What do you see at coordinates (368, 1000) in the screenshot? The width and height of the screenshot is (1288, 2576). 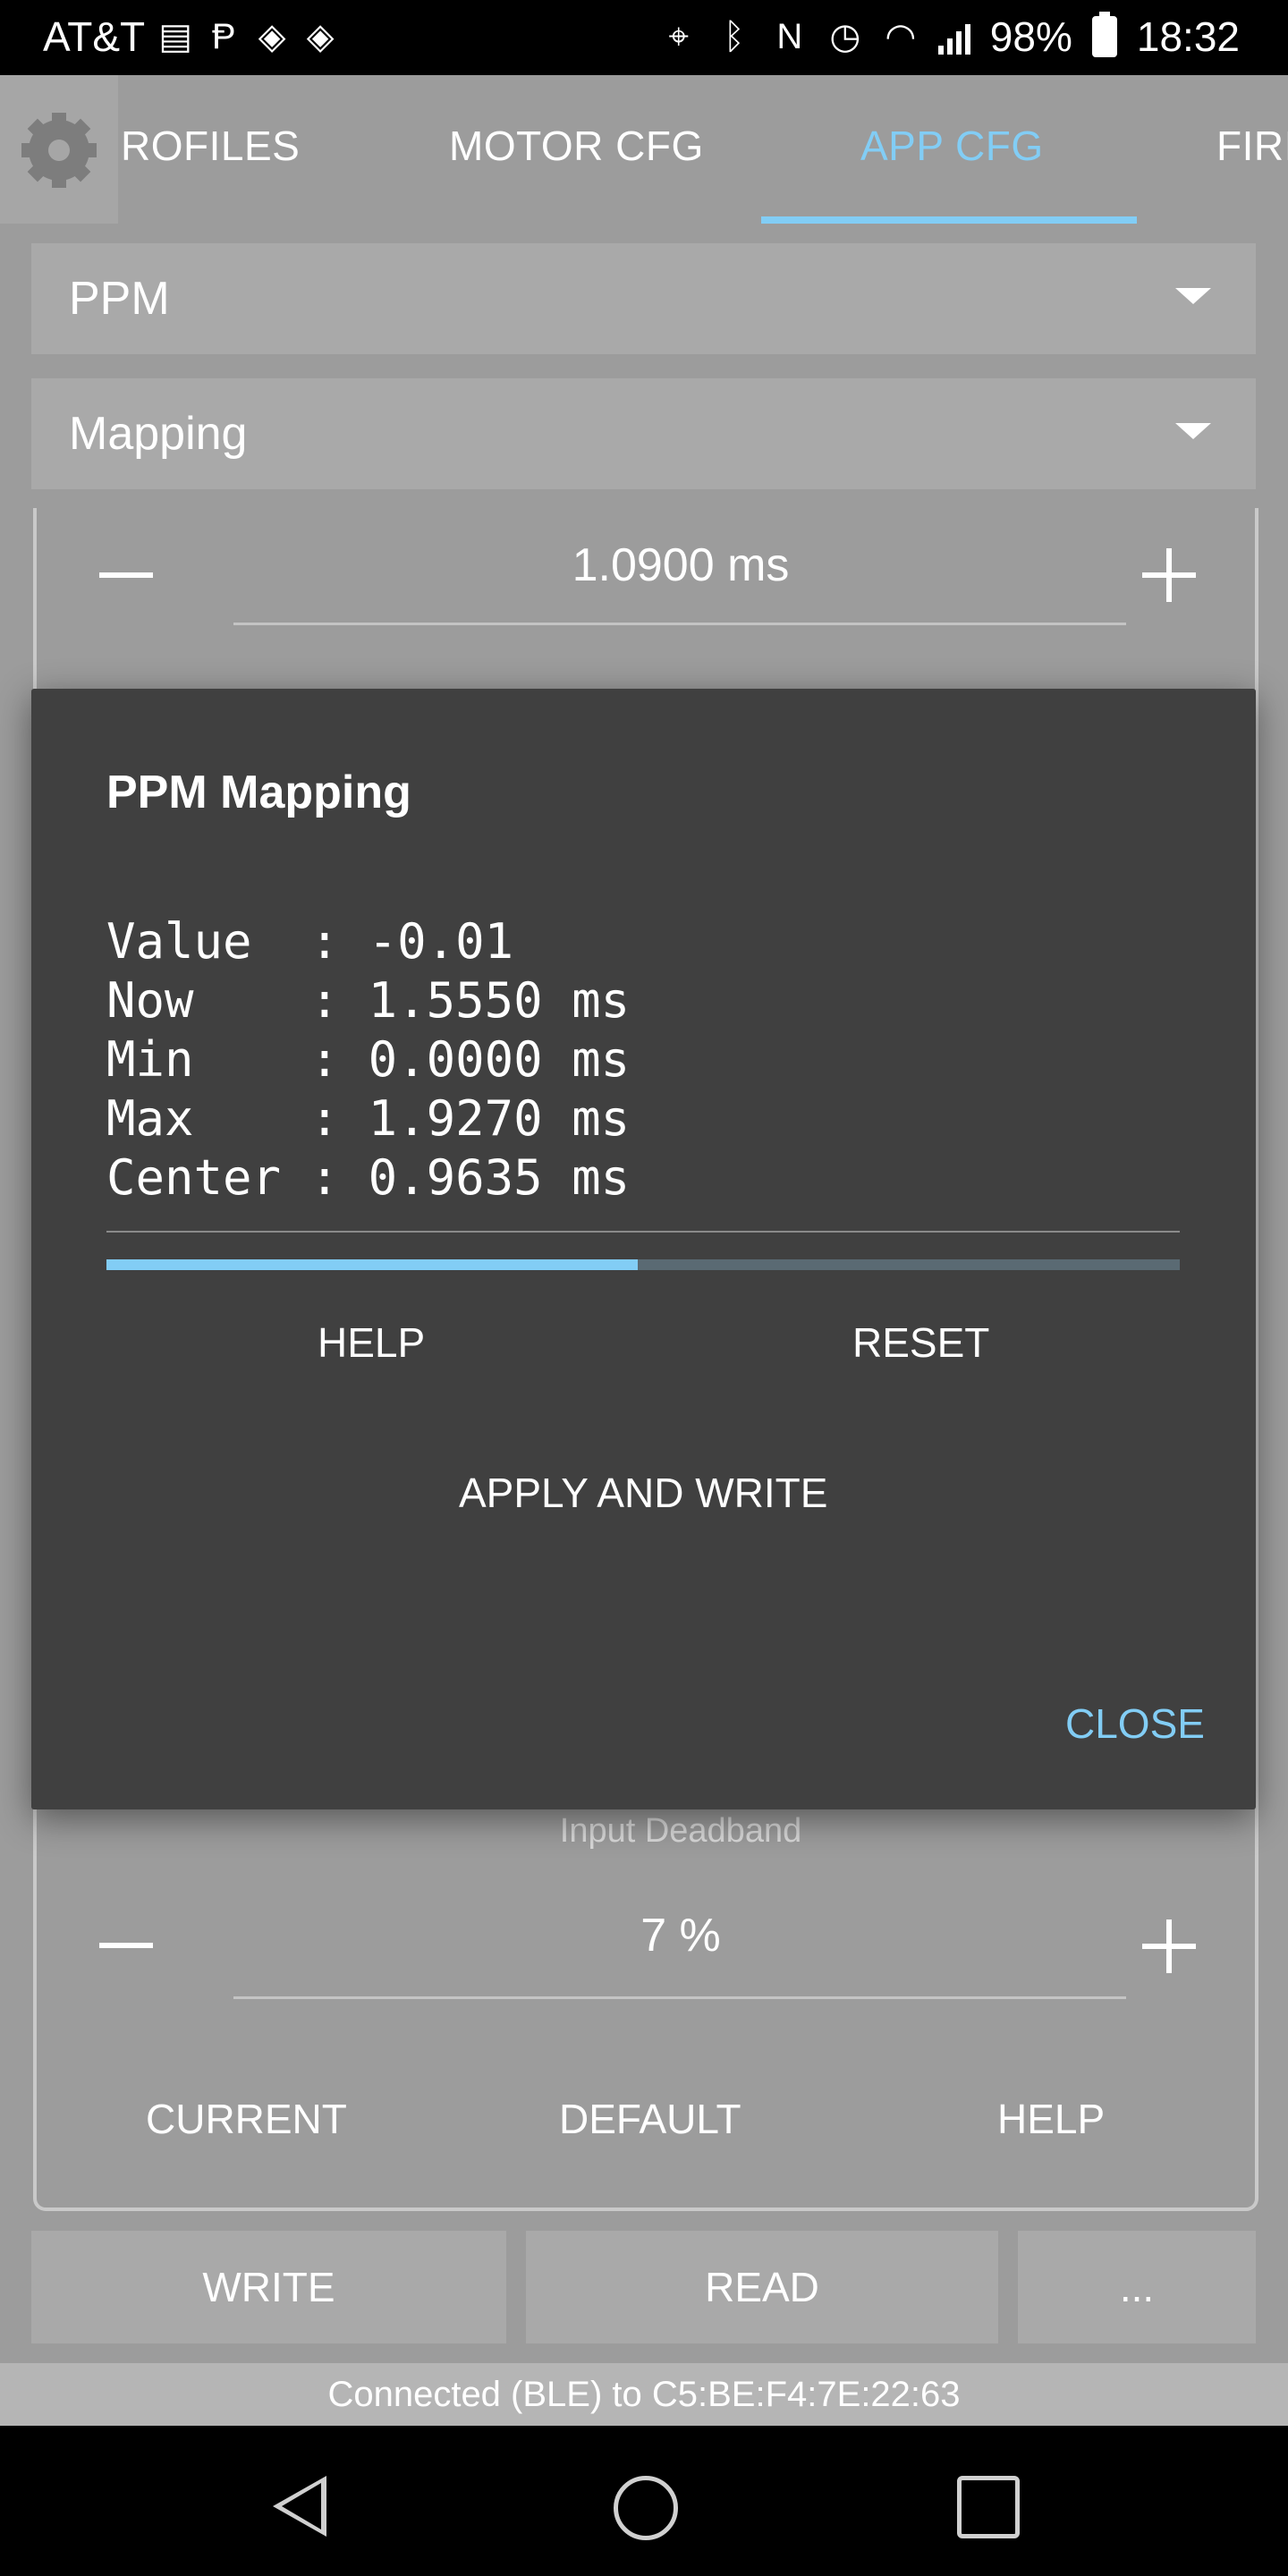 I see `readout-now: Now : 1.5550 ms` at bounding box center [368, 1000].